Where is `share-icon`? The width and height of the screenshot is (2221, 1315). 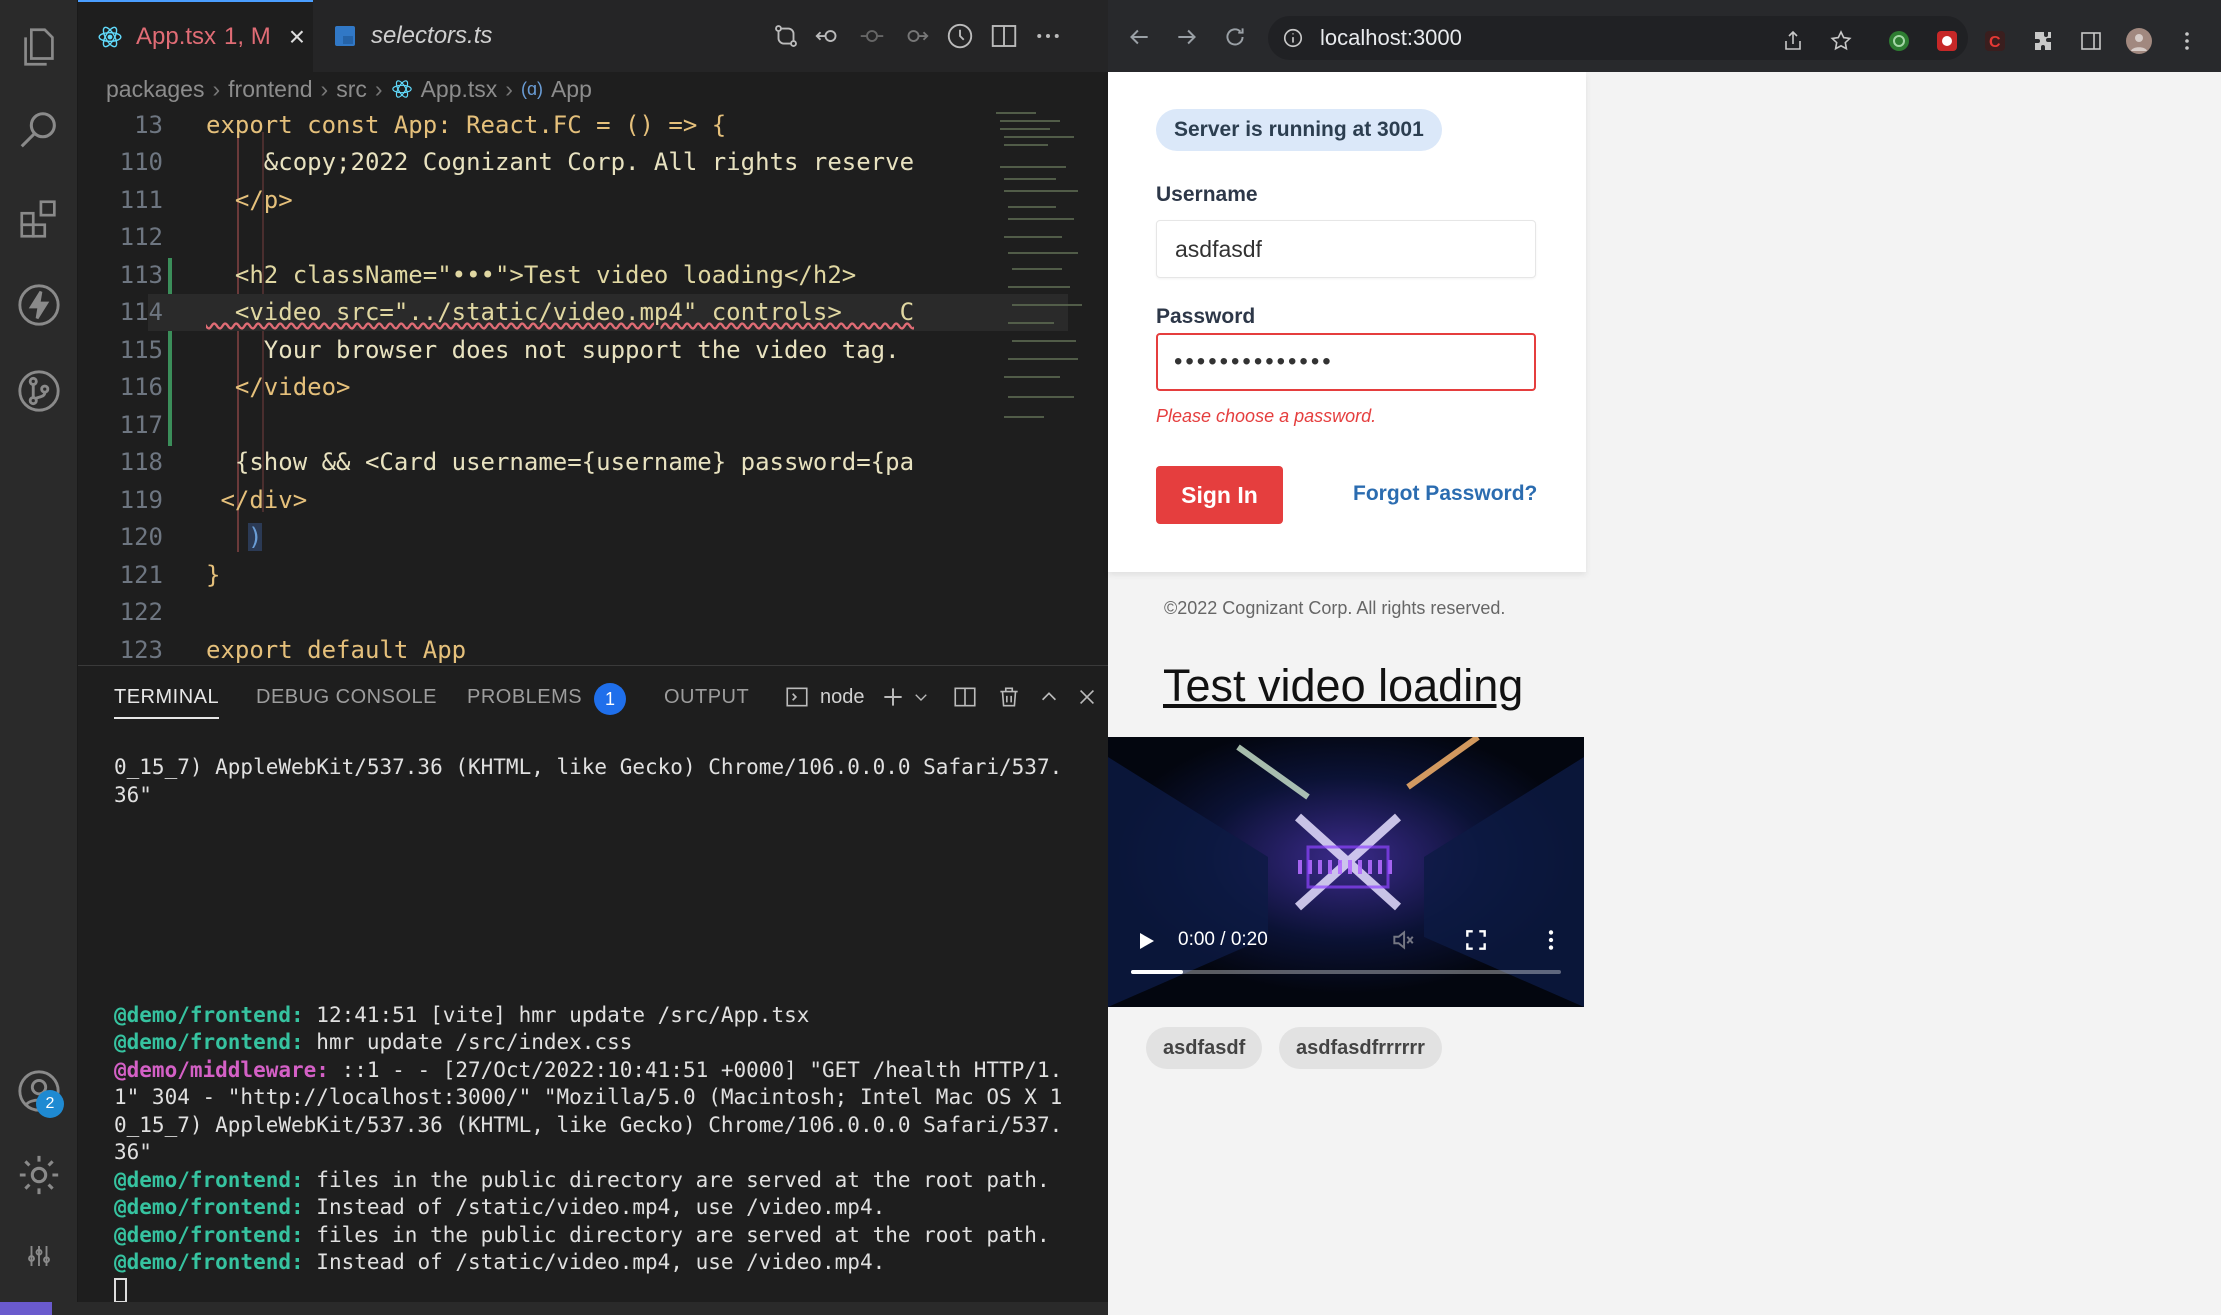 share-icon is located at coordinates (1793, 41).